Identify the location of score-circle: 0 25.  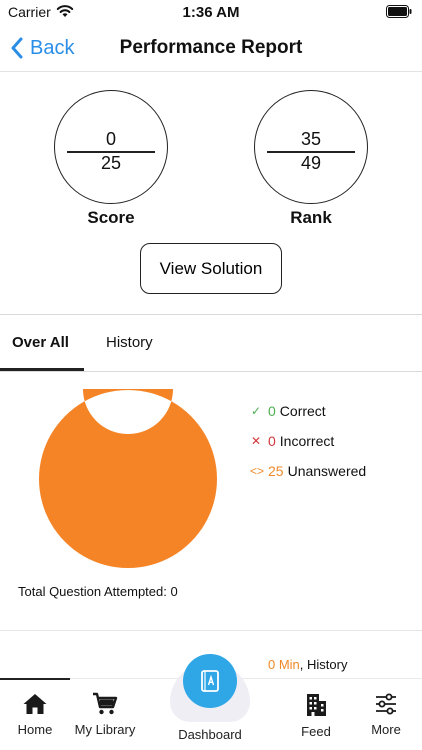
(111, 147).